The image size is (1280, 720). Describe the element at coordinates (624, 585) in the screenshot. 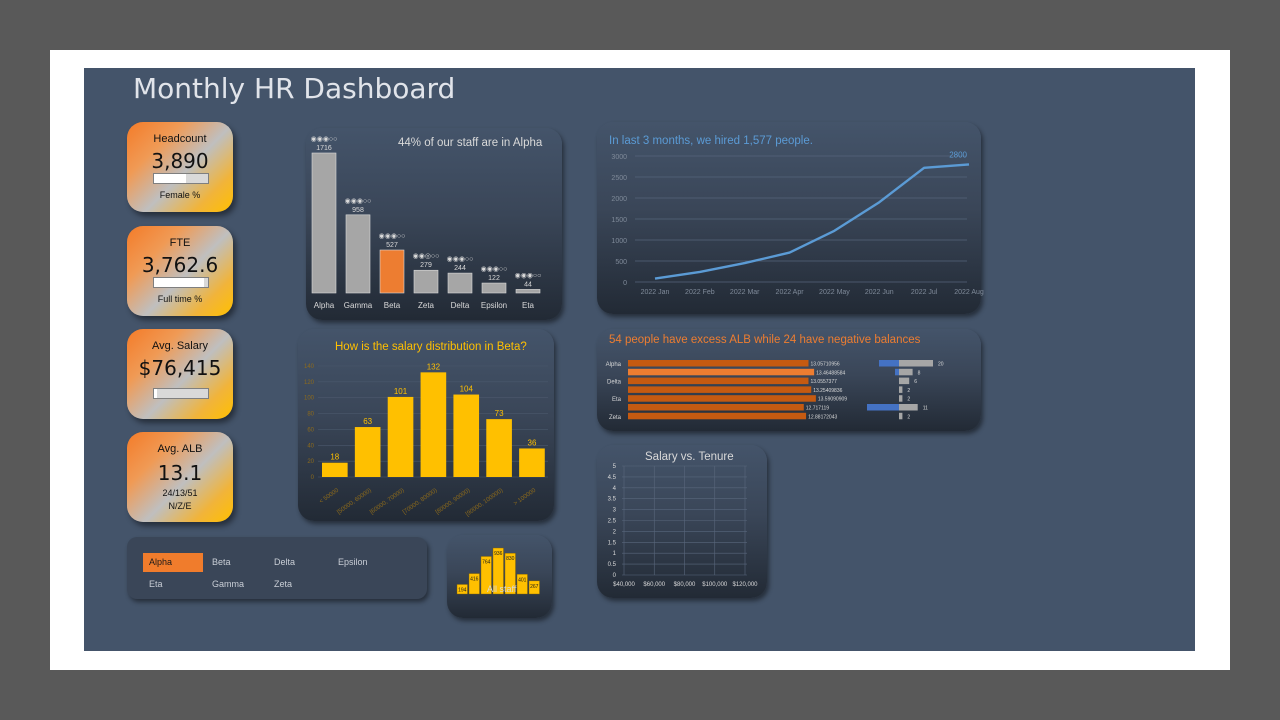

I see `scatter-xtick: $40,000` at that location.